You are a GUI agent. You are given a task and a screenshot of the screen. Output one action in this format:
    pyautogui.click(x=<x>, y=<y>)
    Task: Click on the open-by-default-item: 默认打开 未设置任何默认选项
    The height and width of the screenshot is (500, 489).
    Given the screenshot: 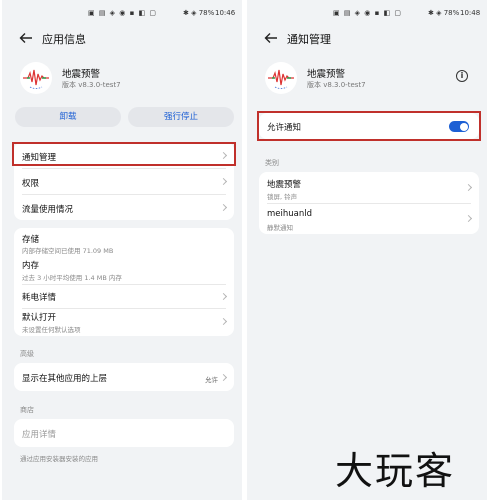 What is the action you would take?
    pyautogui.click(x=124, y=322)
    